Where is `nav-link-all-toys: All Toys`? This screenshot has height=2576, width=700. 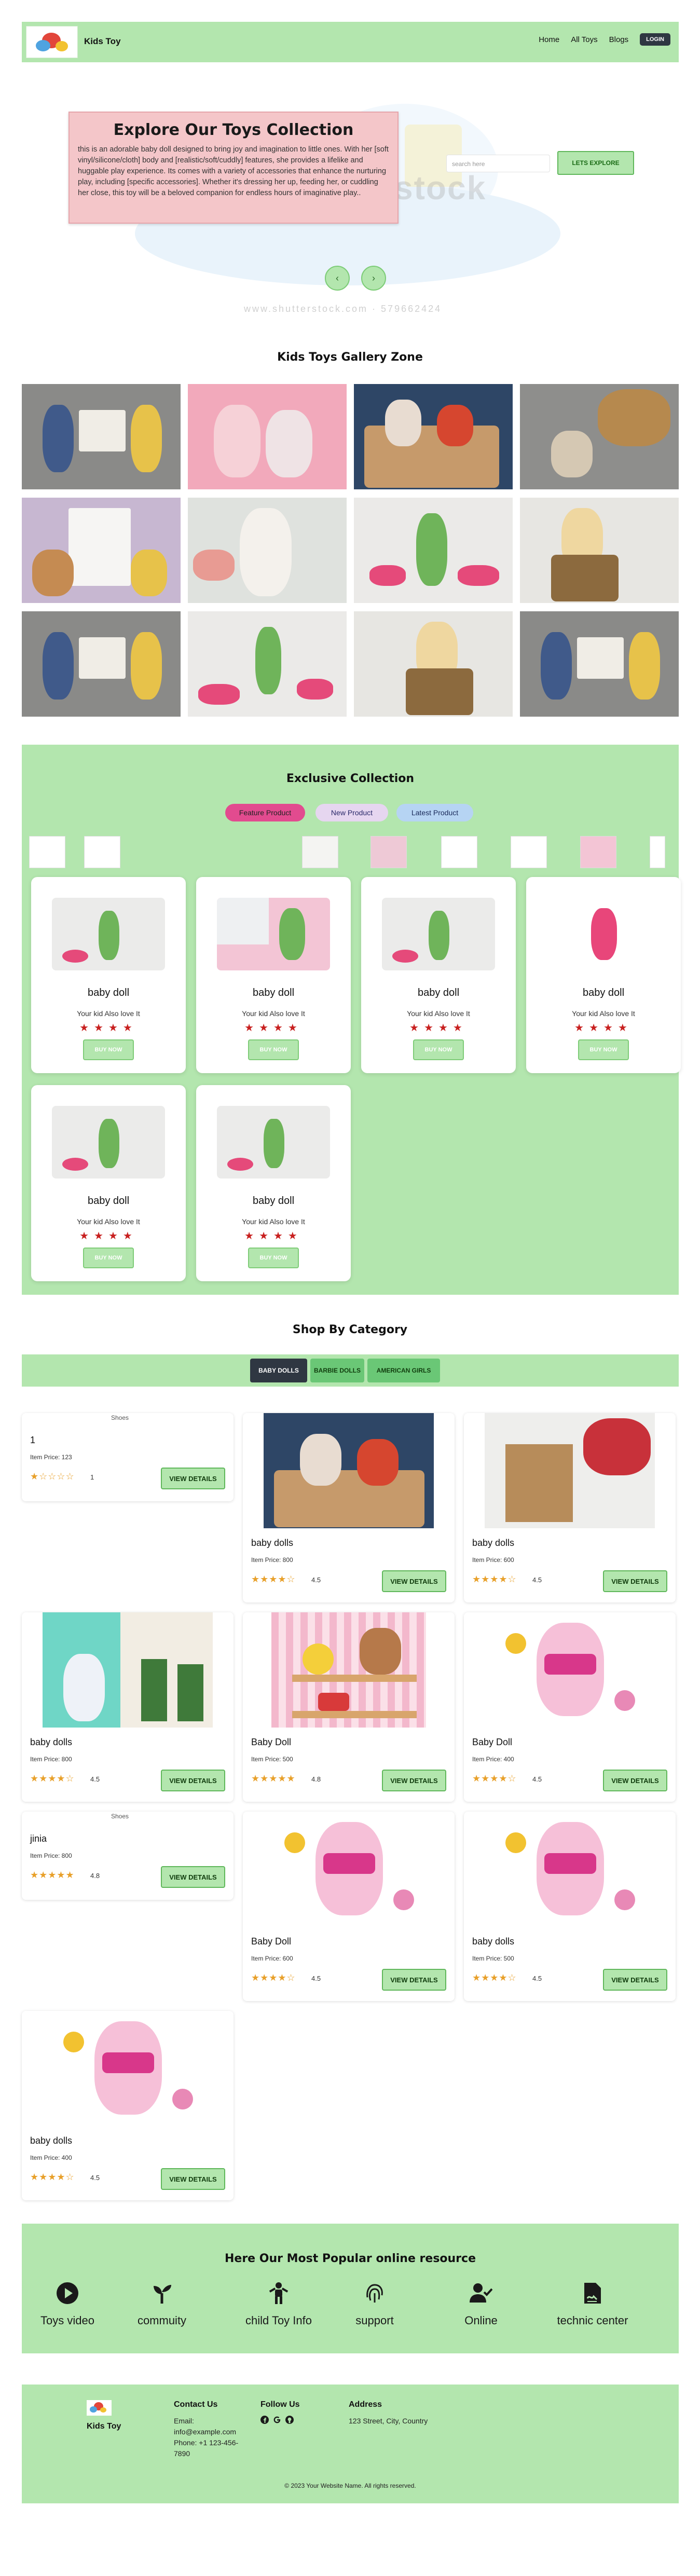 nav-link-all-toys: All Toys is located at coordinates (584, 39).